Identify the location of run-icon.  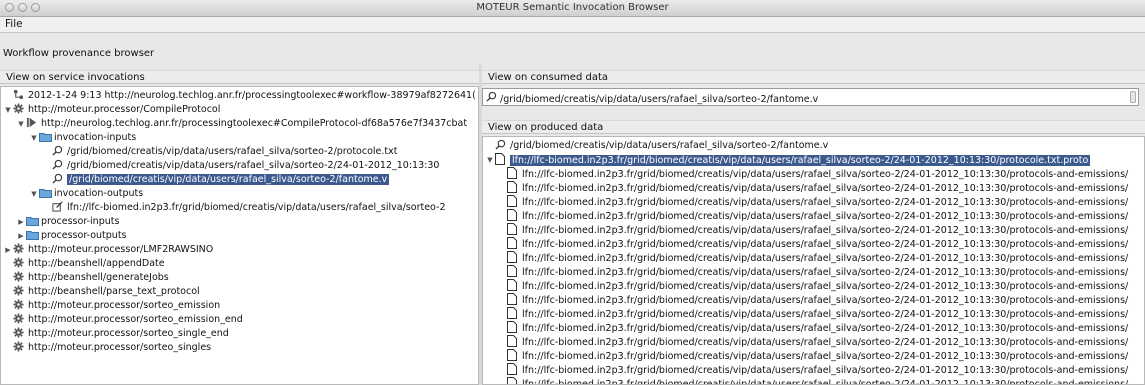
(32, 123).